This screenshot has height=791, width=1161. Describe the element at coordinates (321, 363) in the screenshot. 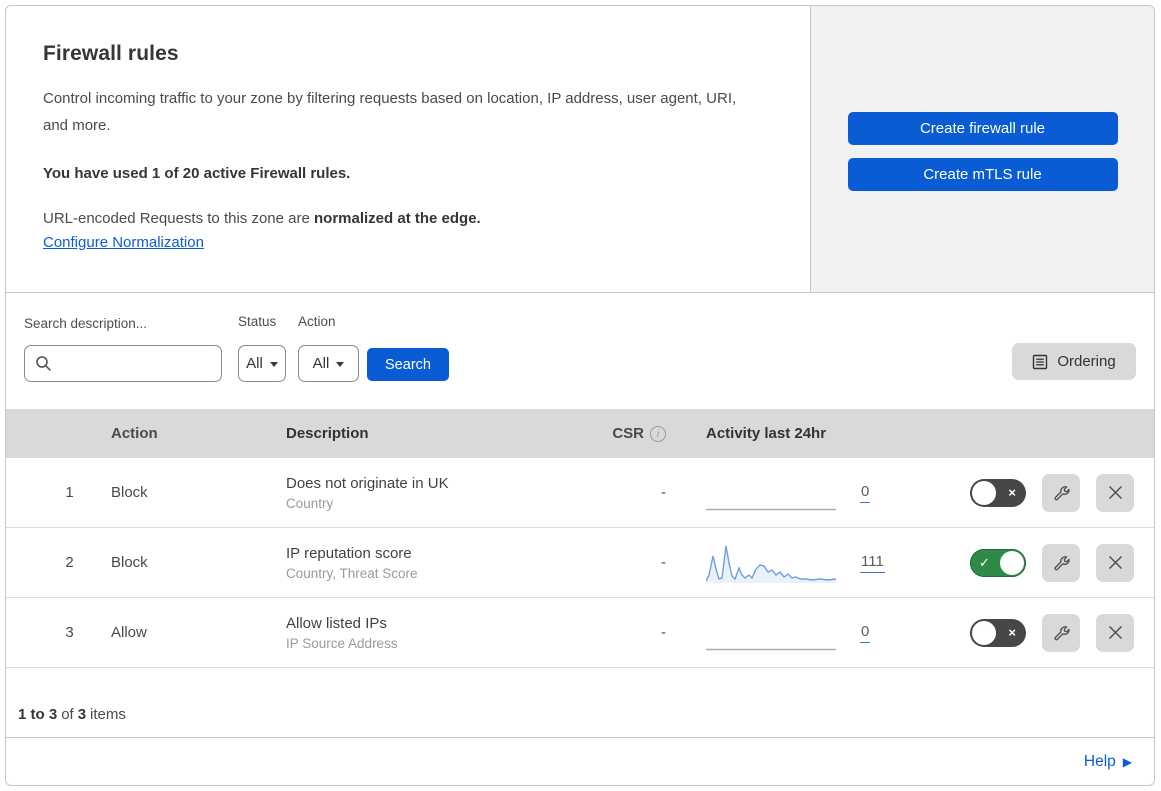

I see `action-filter-value: All` at that location.